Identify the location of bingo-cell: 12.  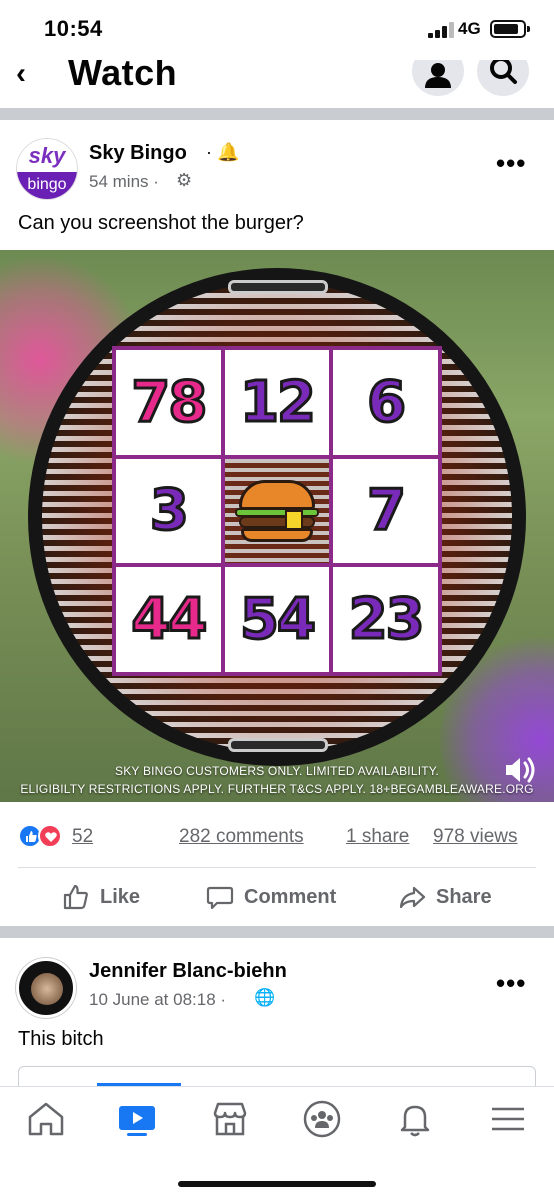
(277, 402).